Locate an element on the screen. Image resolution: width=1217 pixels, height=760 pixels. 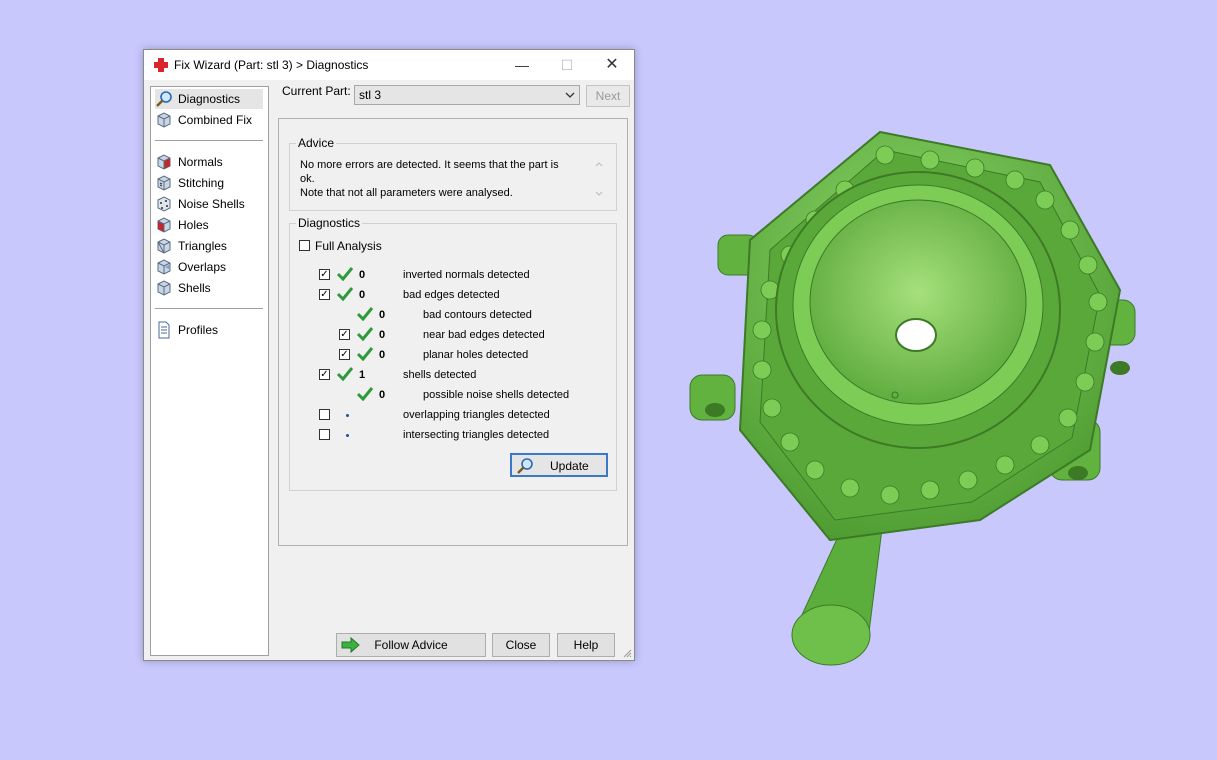
bad-edges-label: bad edges detected is located at coordinates (451, 295).